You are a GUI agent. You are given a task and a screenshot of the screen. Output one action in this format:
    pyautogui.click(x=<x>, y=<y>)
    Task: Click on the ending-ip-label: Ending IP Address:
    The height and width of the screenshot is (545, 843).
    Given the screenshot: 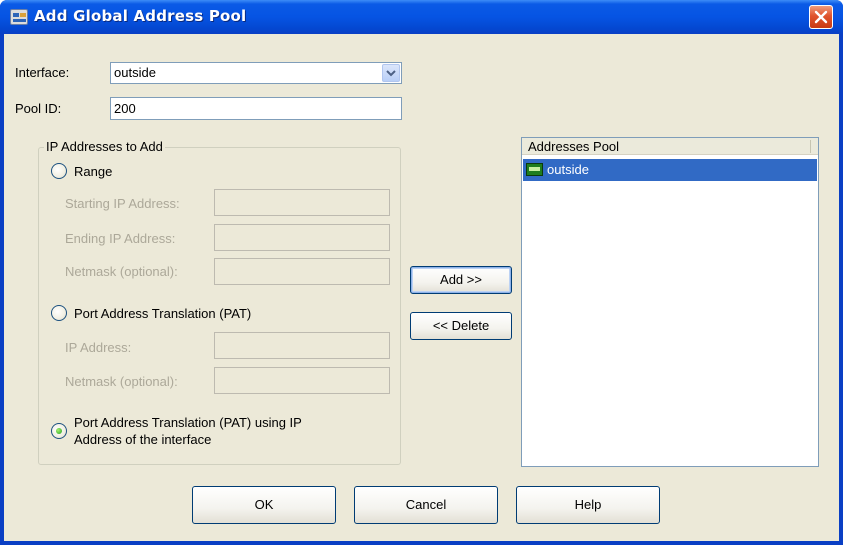 What is the action you would take?
    pyautogui.click(x=120, y=238)
    